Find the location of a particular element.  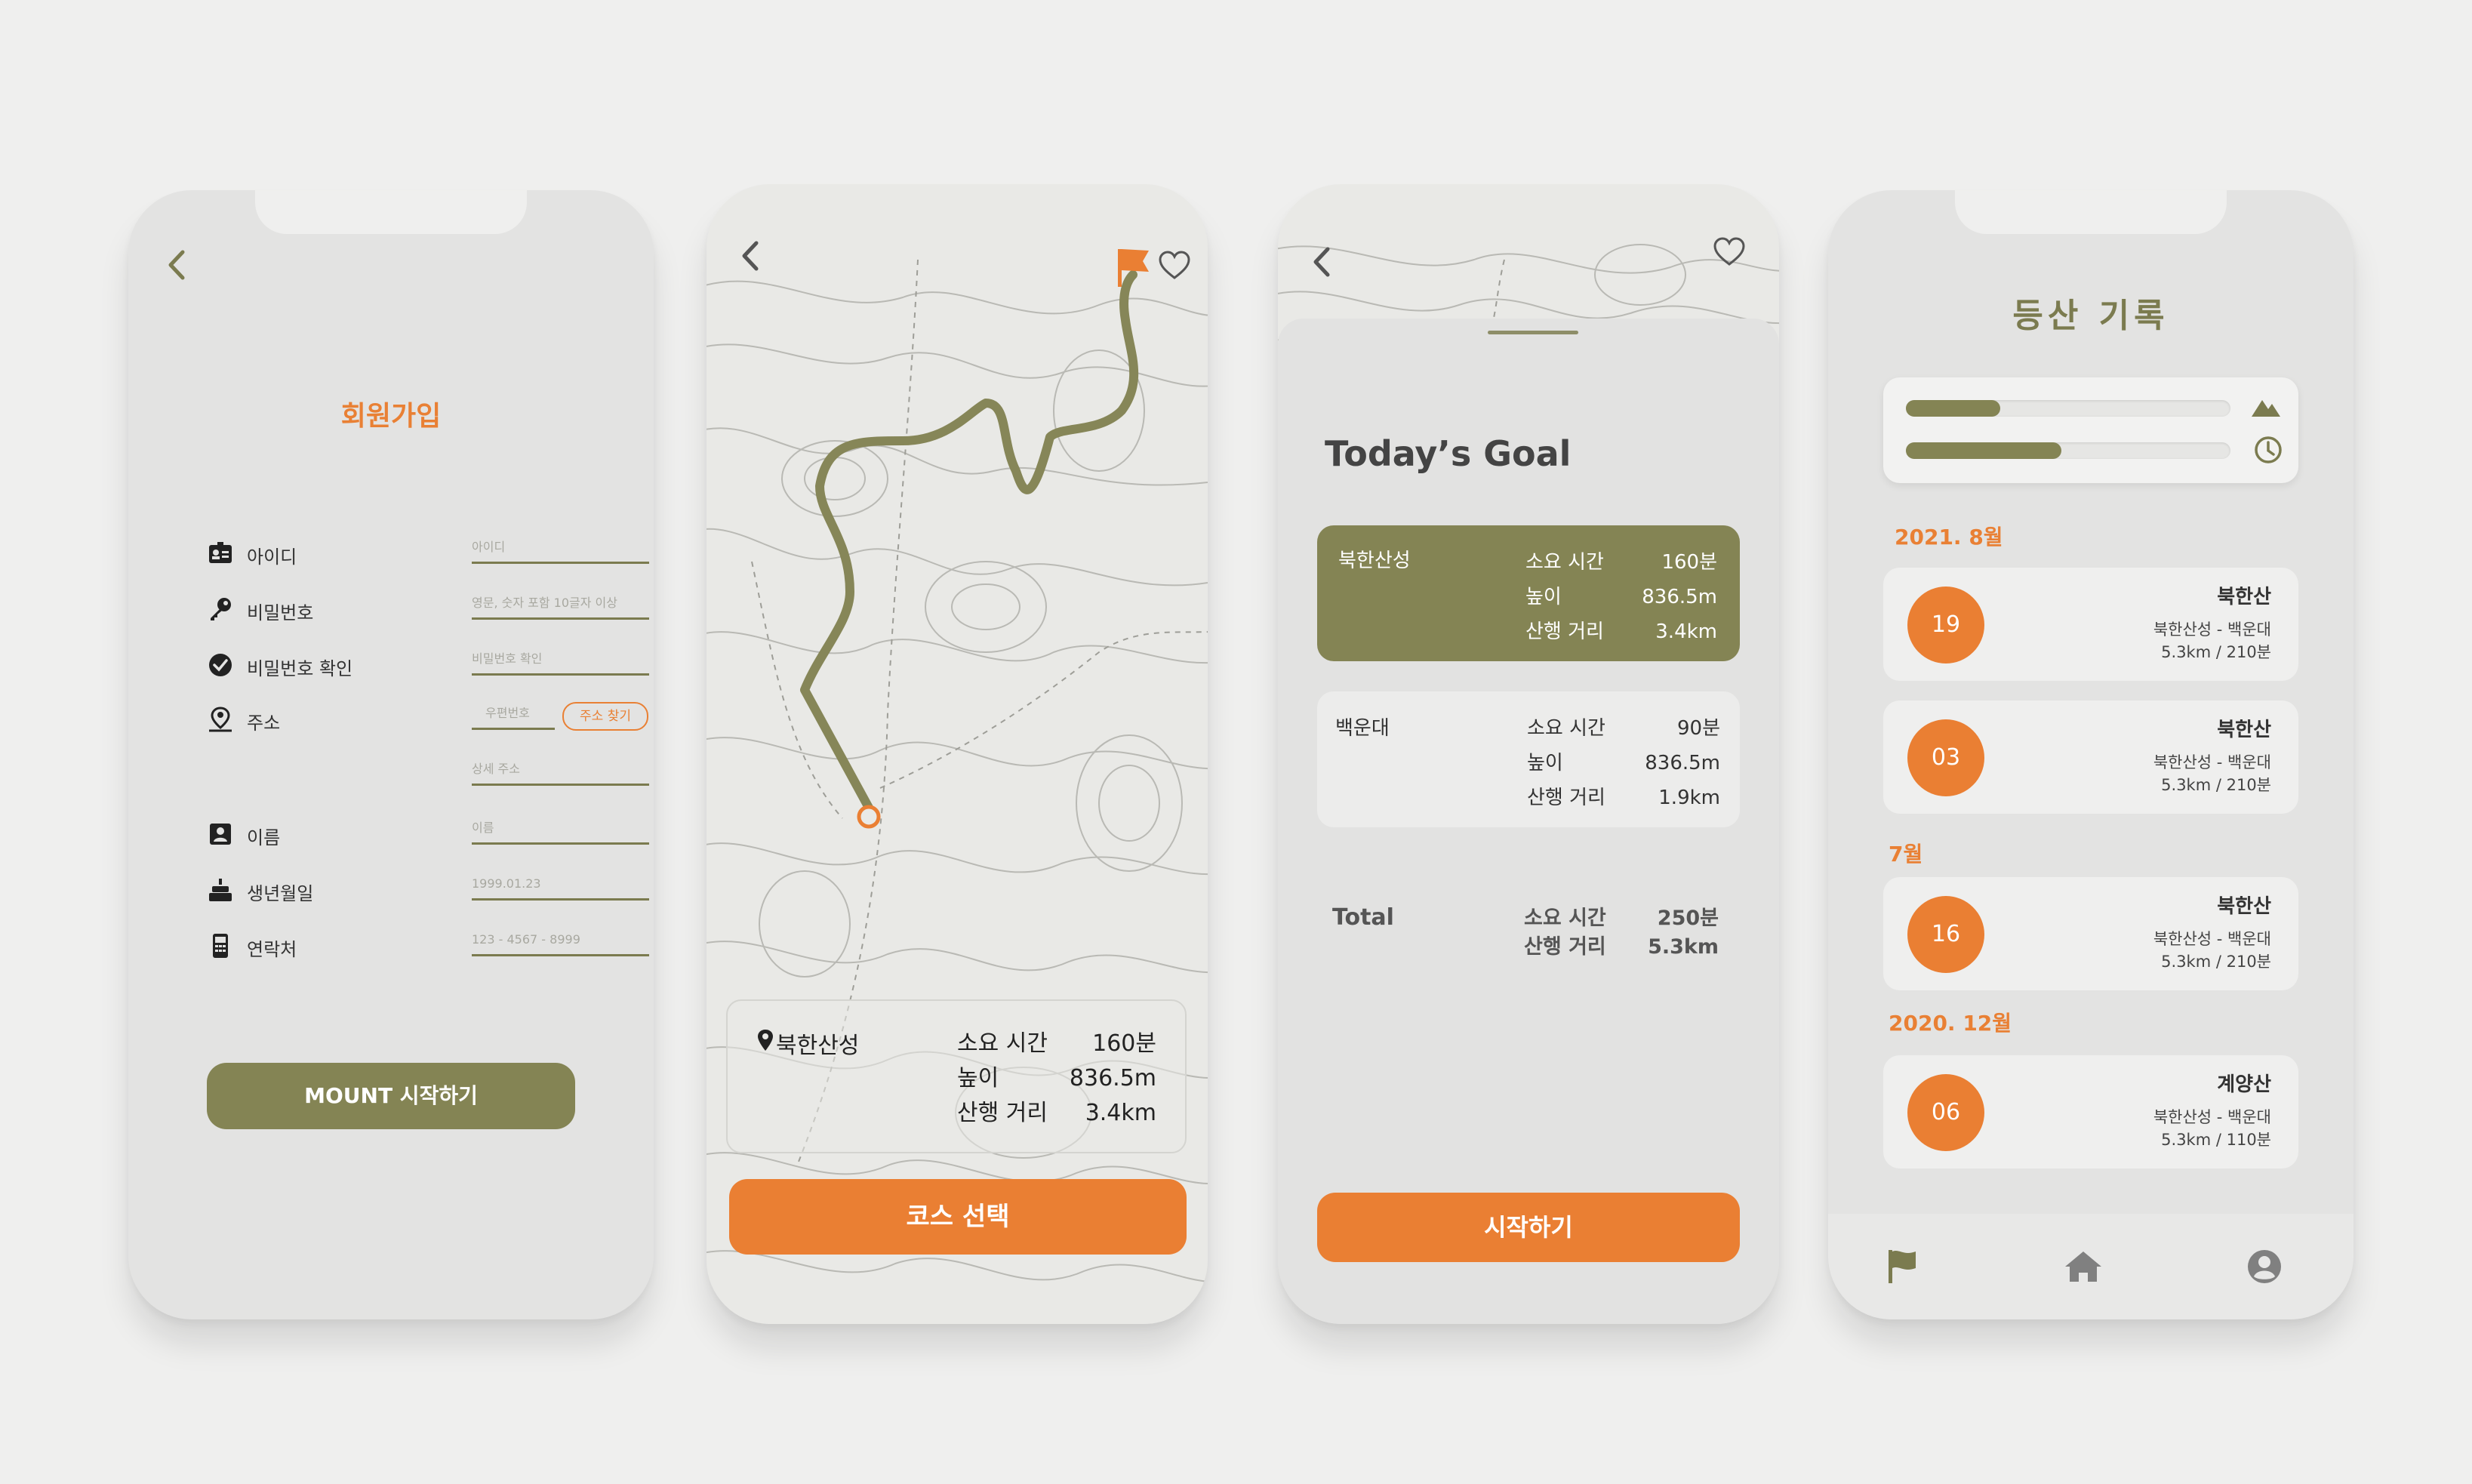

password-confirm-input: 비밀번호 확인 is located at coordinates (561, 662).